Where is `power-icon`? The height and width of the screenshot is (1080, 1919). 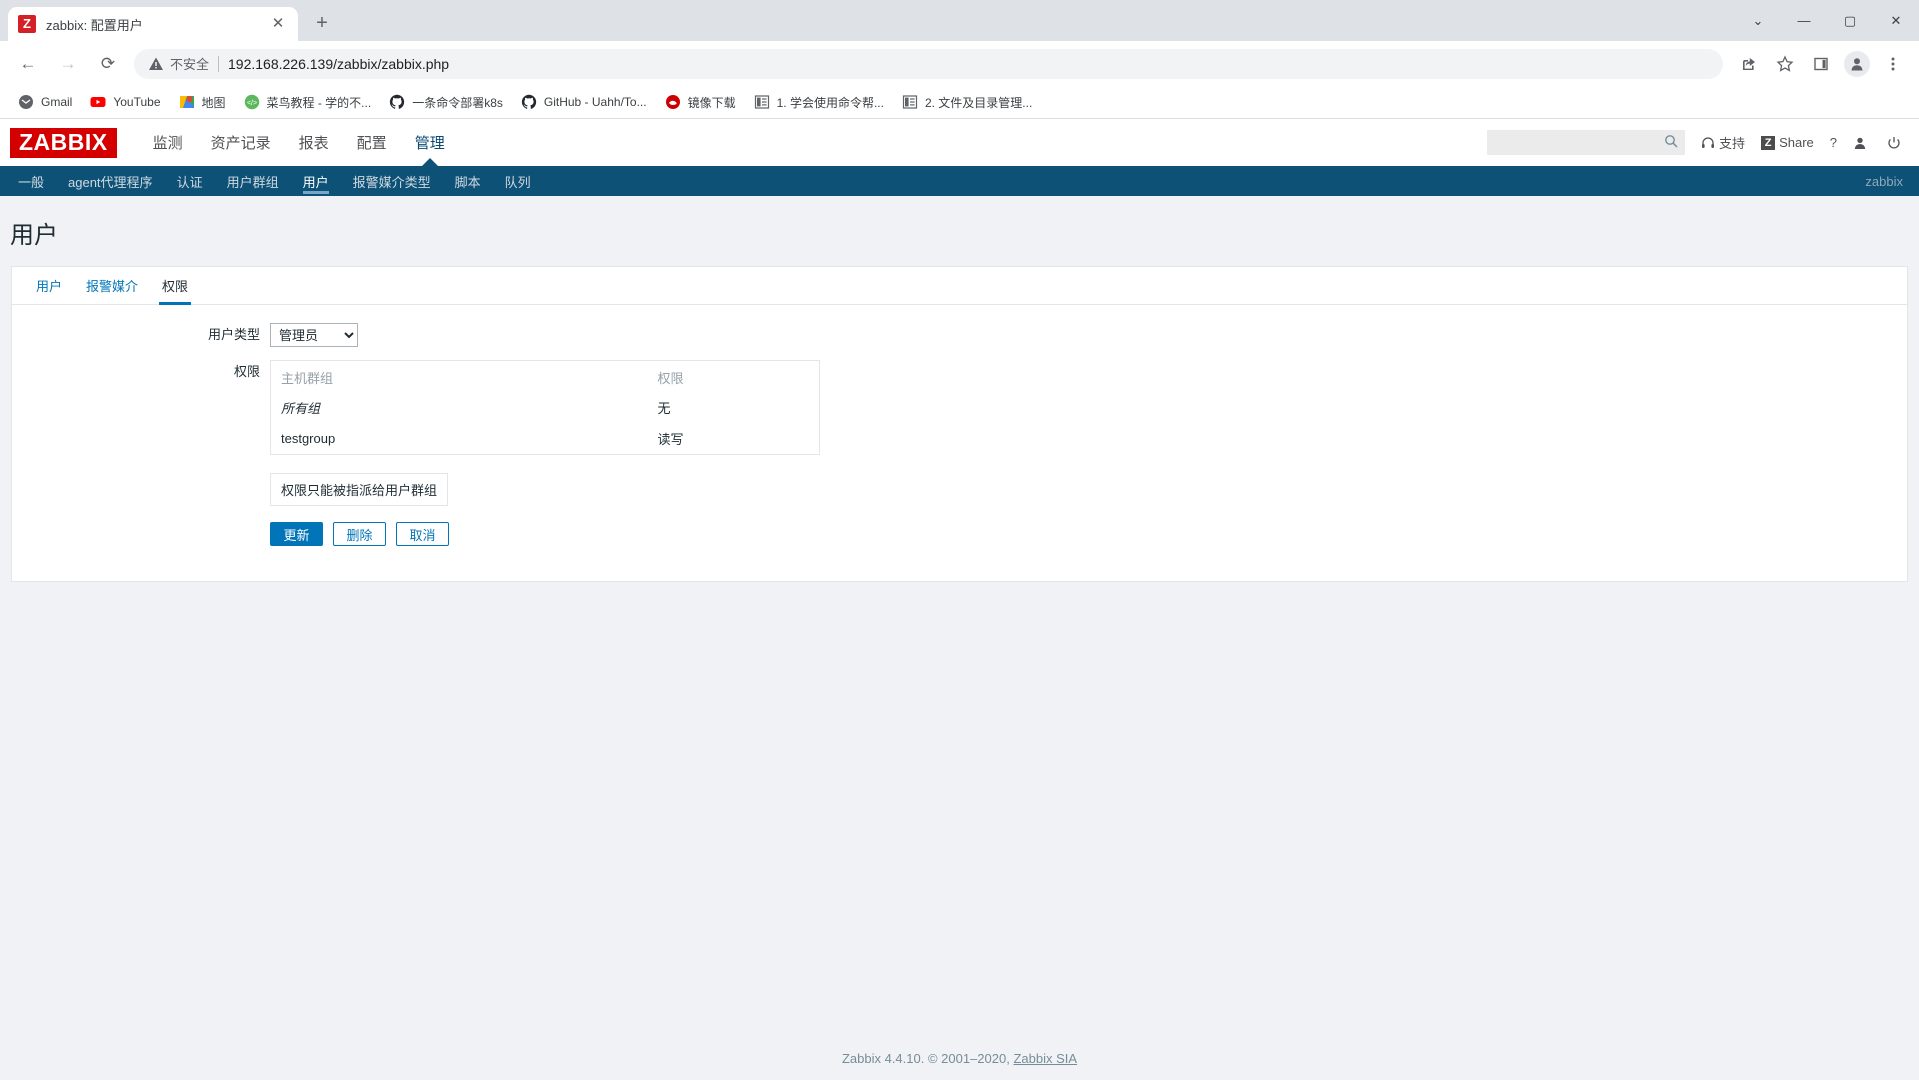 power-icon is located at coordinates (1894, 143).